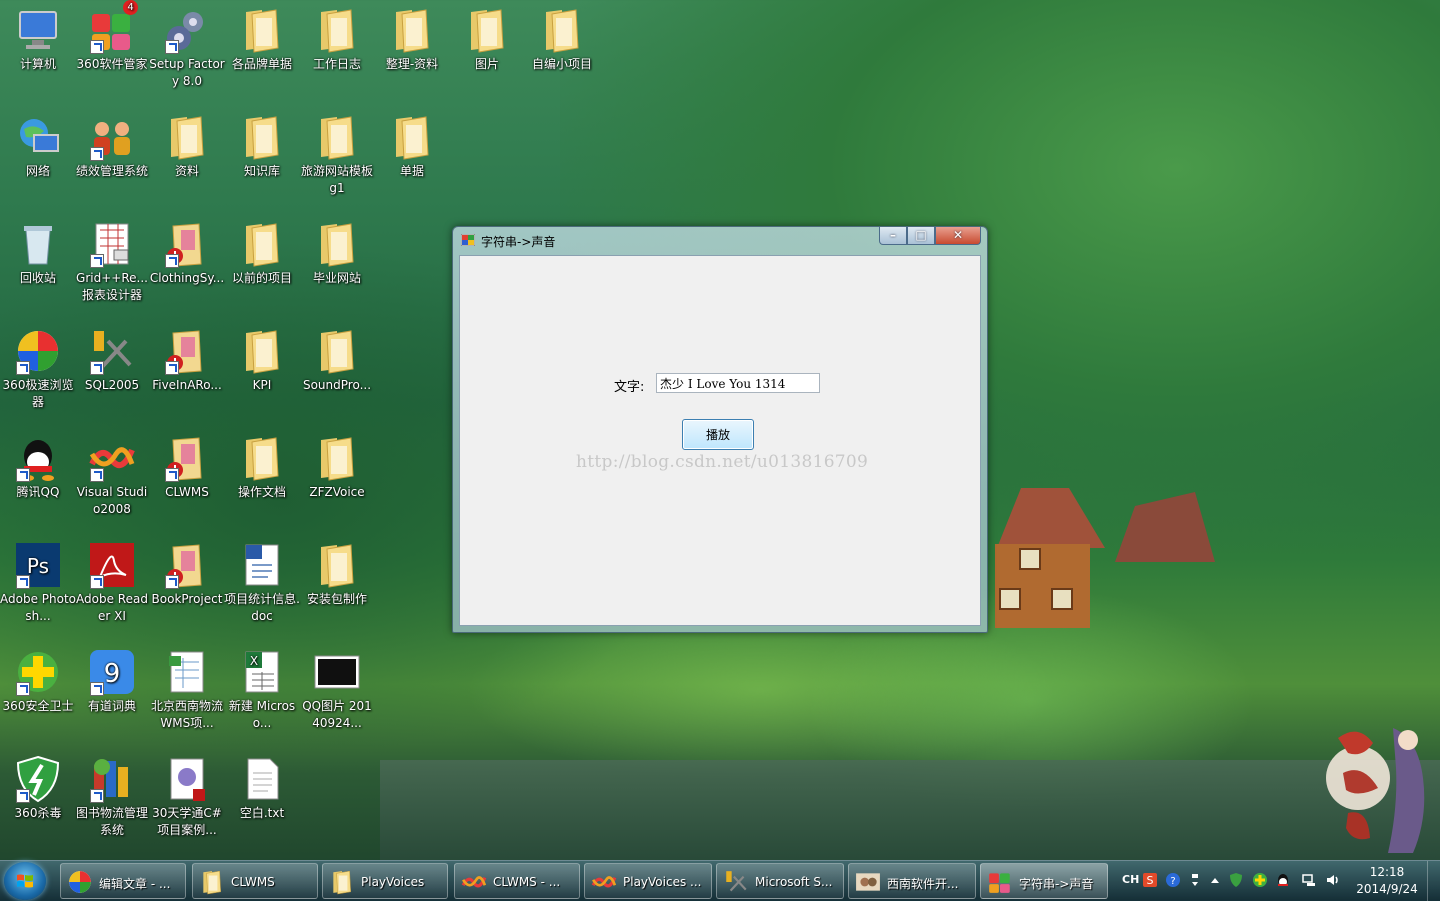 The image size is (1440, 901). I want to click on network-tray-icon, so click(1309, 880).